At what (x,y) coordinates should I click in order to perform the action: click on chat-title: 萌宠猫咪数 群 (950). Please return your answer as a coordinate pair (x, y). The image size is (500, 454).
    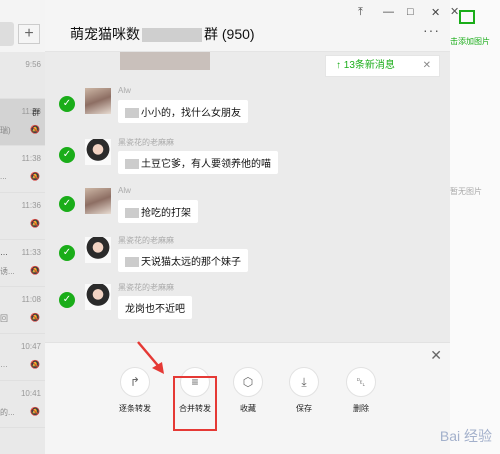
    Looking at the image, I should click on (162, 34).